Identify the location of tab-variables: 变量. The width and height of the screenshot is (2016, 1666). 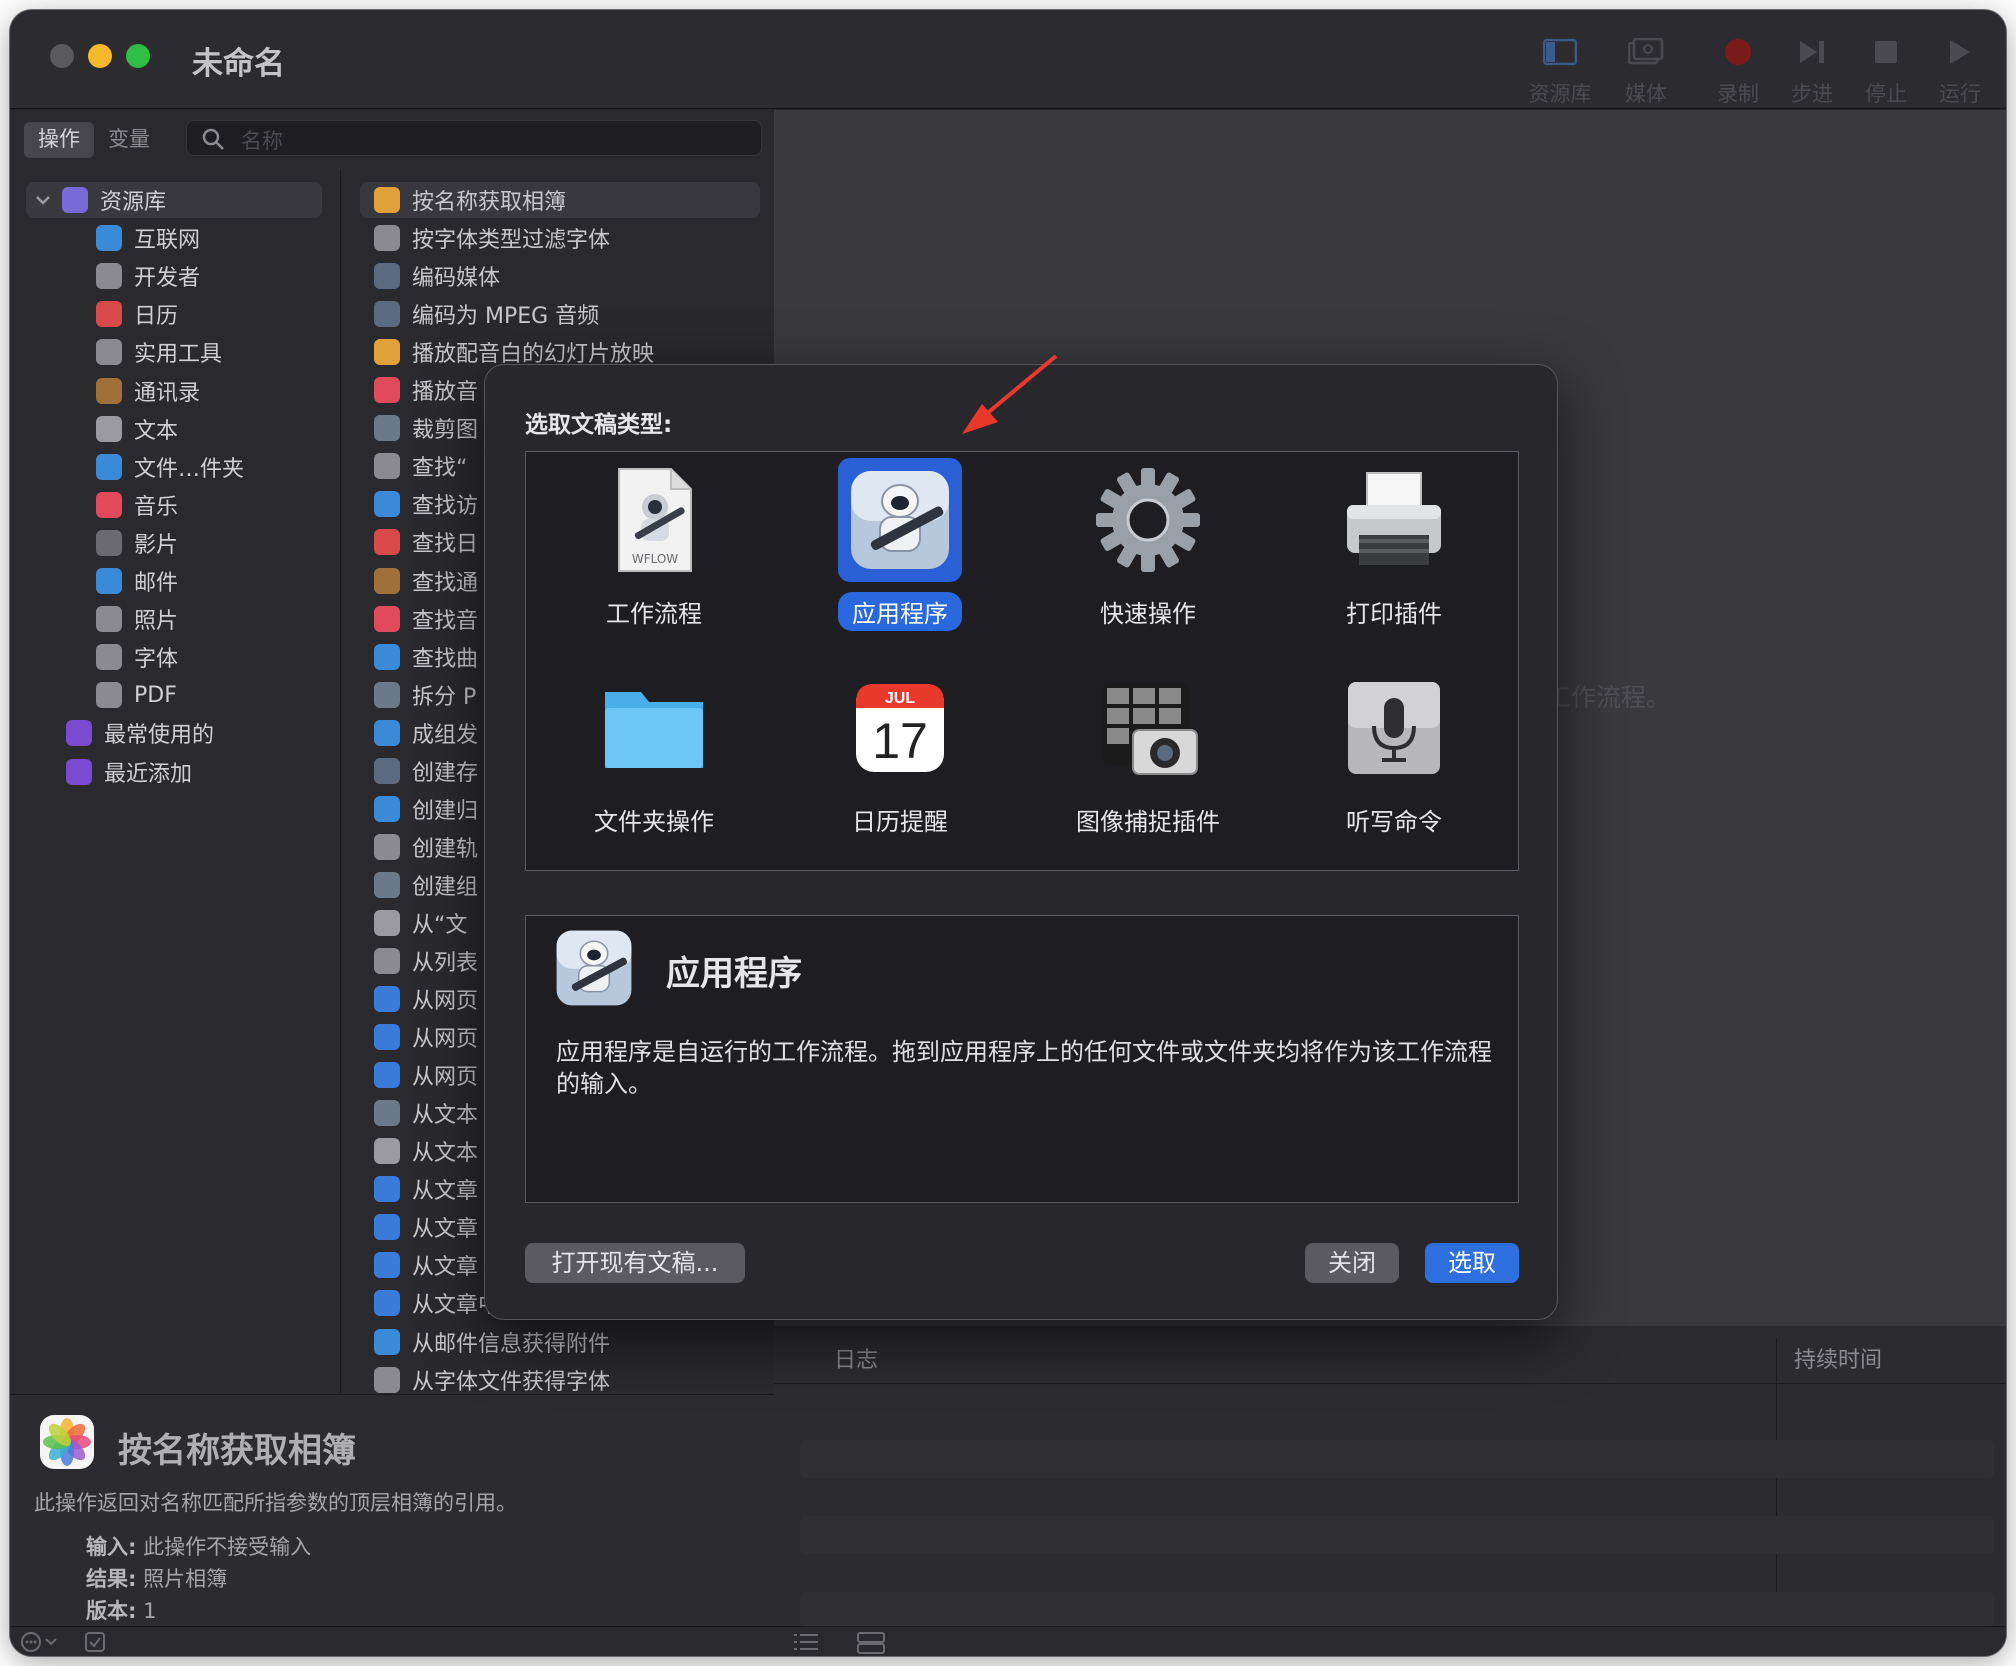
(129, 140).